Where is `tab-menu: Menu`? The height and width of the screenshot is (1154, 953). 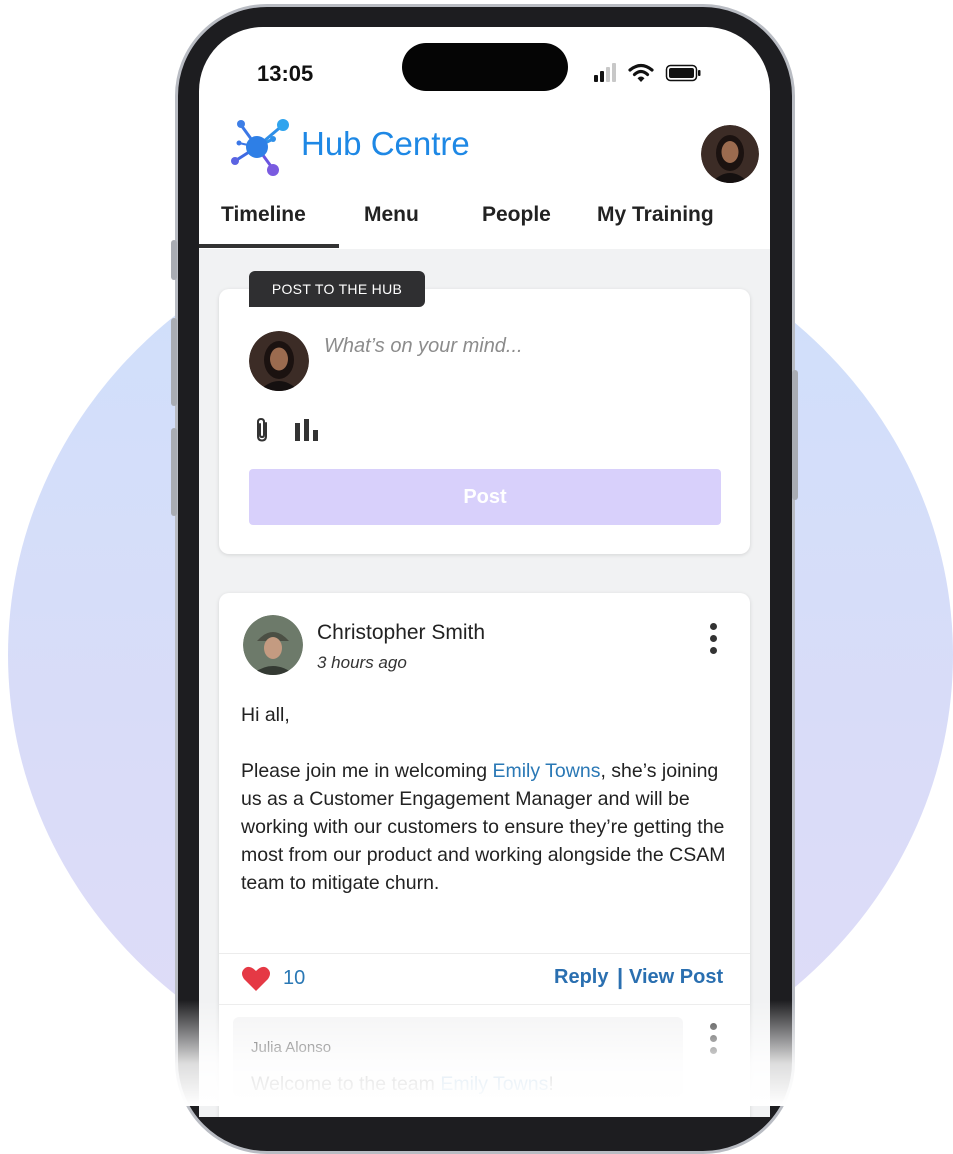 tab-menu: Menu is located at coordinates (391, 215).